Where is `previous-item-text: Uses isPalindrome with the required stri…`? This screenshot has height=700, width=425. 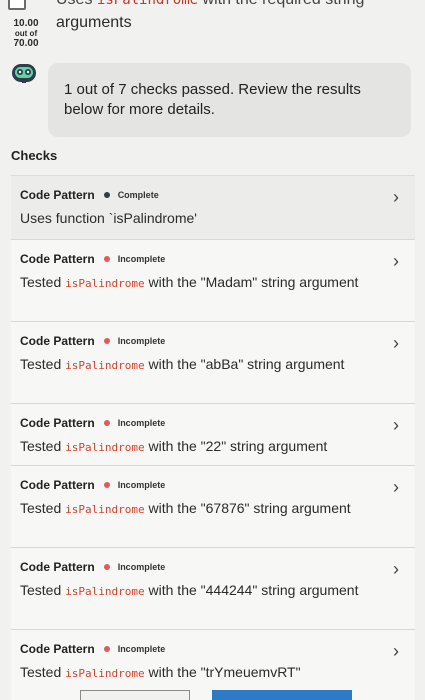
previous-item-text: Uses isPalindrome with the required stri… is located at coordinates (210, 4).